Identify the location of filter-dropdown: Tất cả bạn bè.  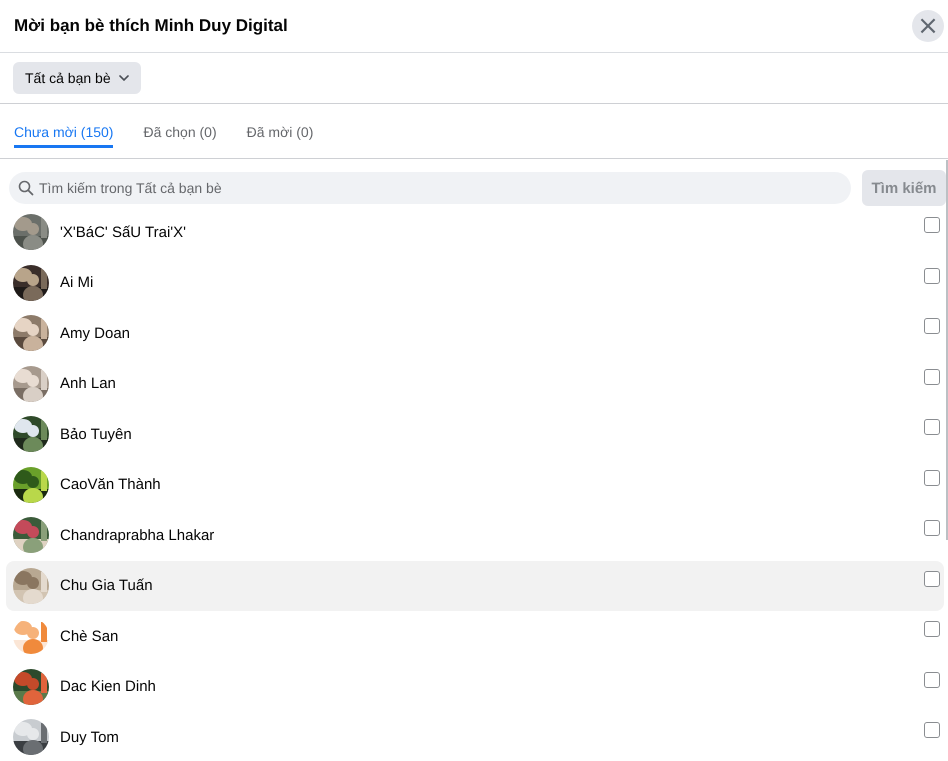
(77, 78).